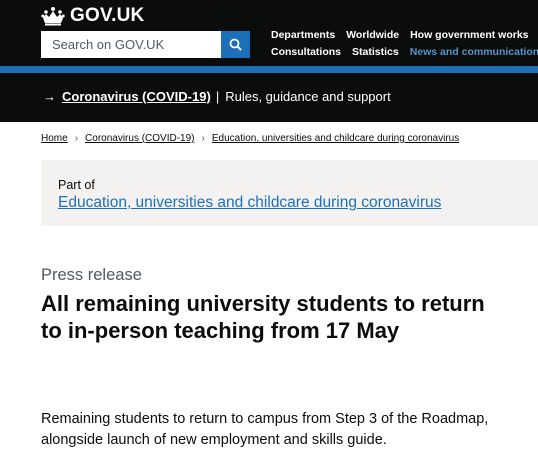 Image resolution: width=538 pixels, height=473 pixels. Describe the element at coordinates (308, 96) in the screenshot. I see `covid-banner-text: Rules, guidance and support` at that location.